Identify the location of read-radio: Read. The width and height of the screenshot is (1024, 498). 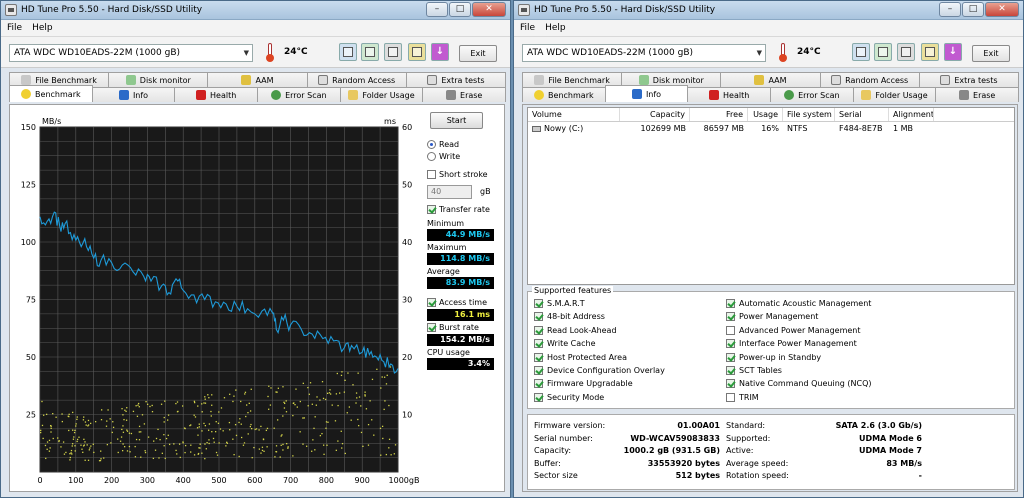
(443, 144).